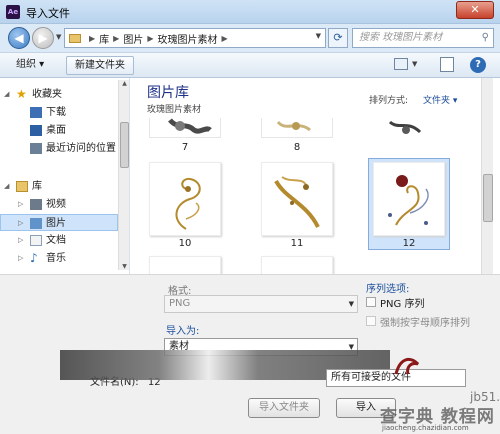 This screenshot has height=434, width=500. I want to click on library-icon, so click(22, 186).